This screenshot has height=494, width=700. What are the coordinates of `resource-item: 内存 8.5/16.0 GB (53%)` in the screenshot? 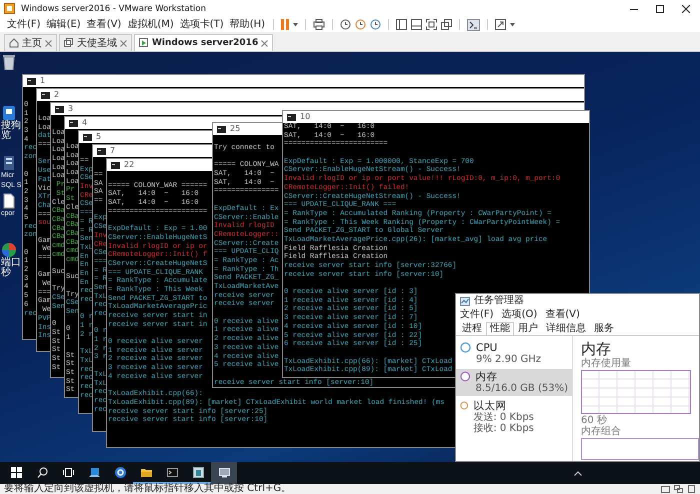 It's located at (514, 382).